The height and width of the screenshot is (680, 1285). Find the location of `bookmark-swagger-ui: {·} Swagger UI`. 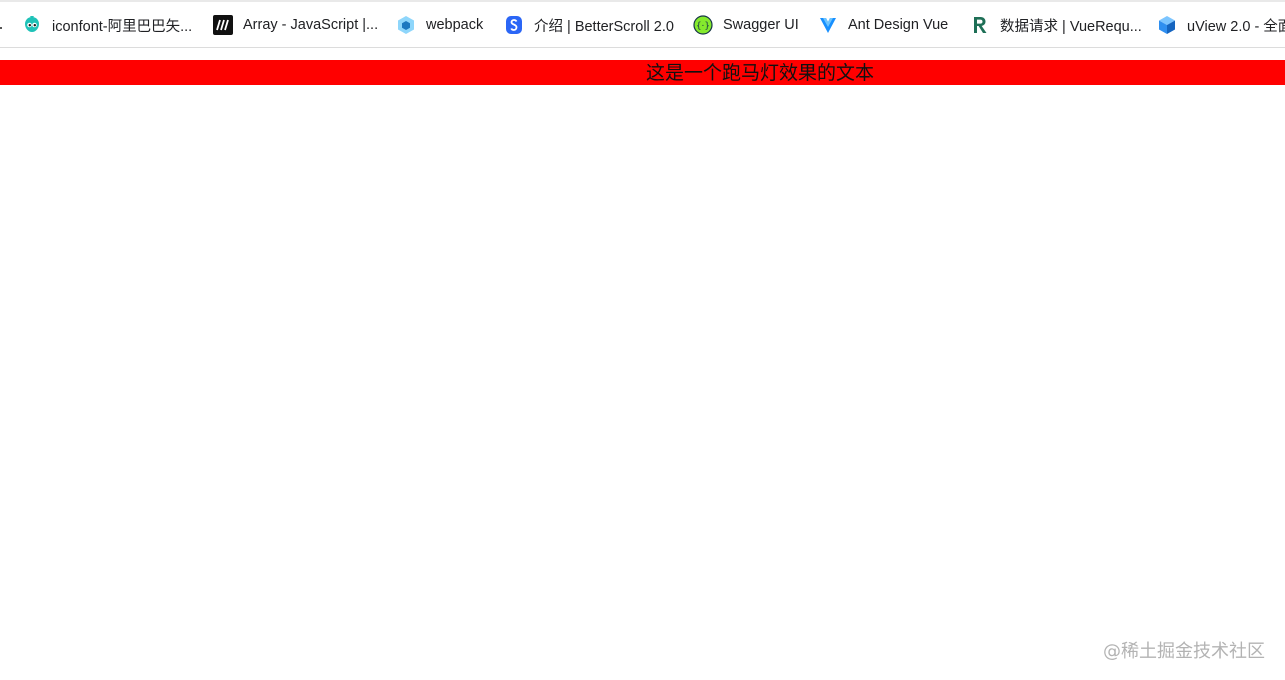

bookmark-swagger-ui: {·} Swagger UI is located at coordinates (746, 24).